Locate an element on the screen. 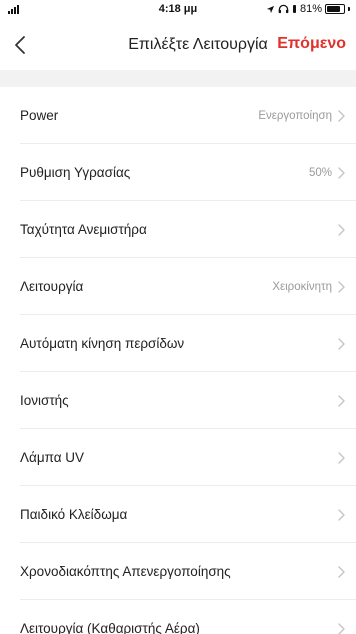 This screenshot has width=356, height=634. list-item: Ιονιστής is located at coordinates (178, 400).